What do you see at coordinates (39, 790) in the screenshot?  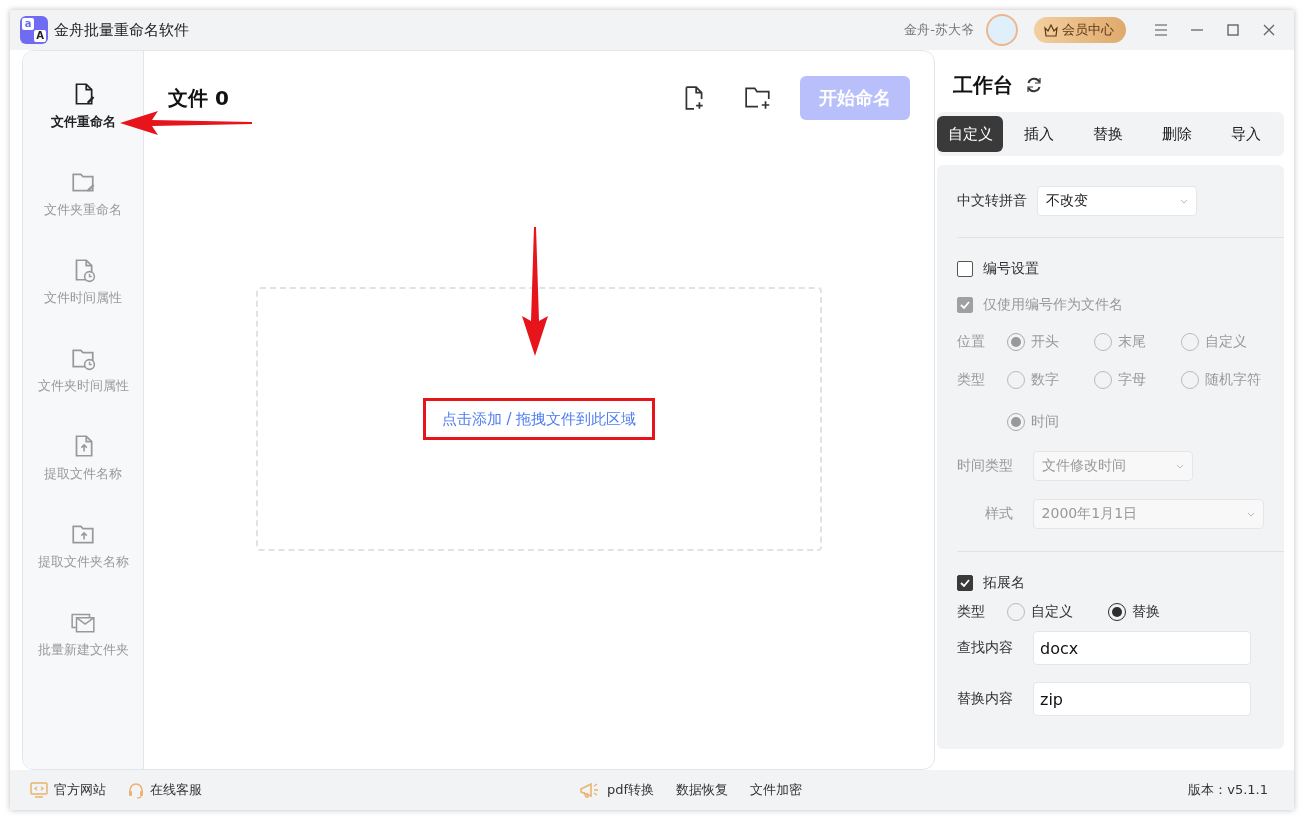 I see `monitor-icon` at bounding box center [39, 790].